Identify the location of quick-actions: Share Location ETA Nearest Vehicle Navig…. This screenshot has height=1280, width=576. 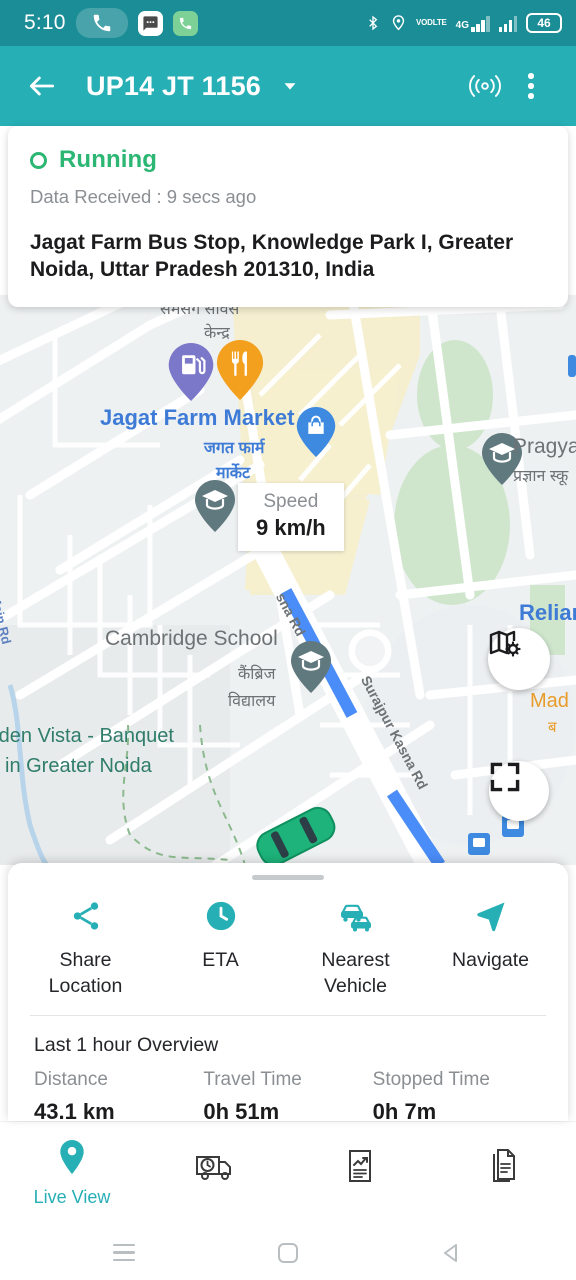
(288, 939).